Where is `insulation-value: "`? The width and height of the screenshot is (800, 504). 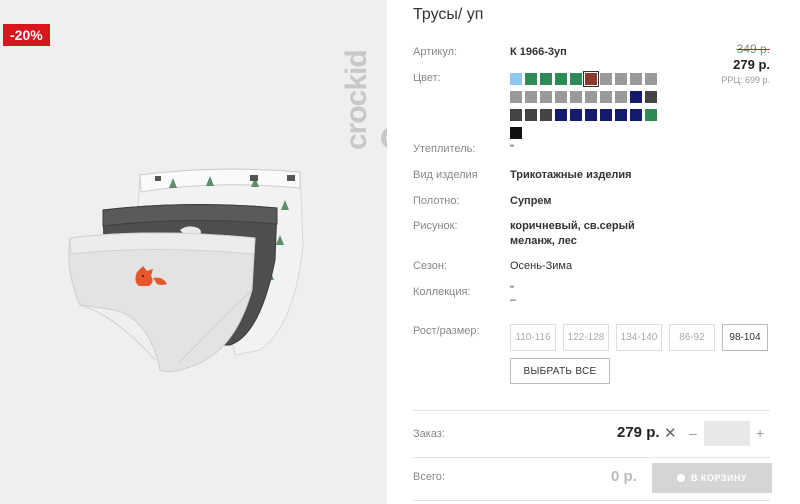
insulation-value: " is located at coordinates (512, 149).